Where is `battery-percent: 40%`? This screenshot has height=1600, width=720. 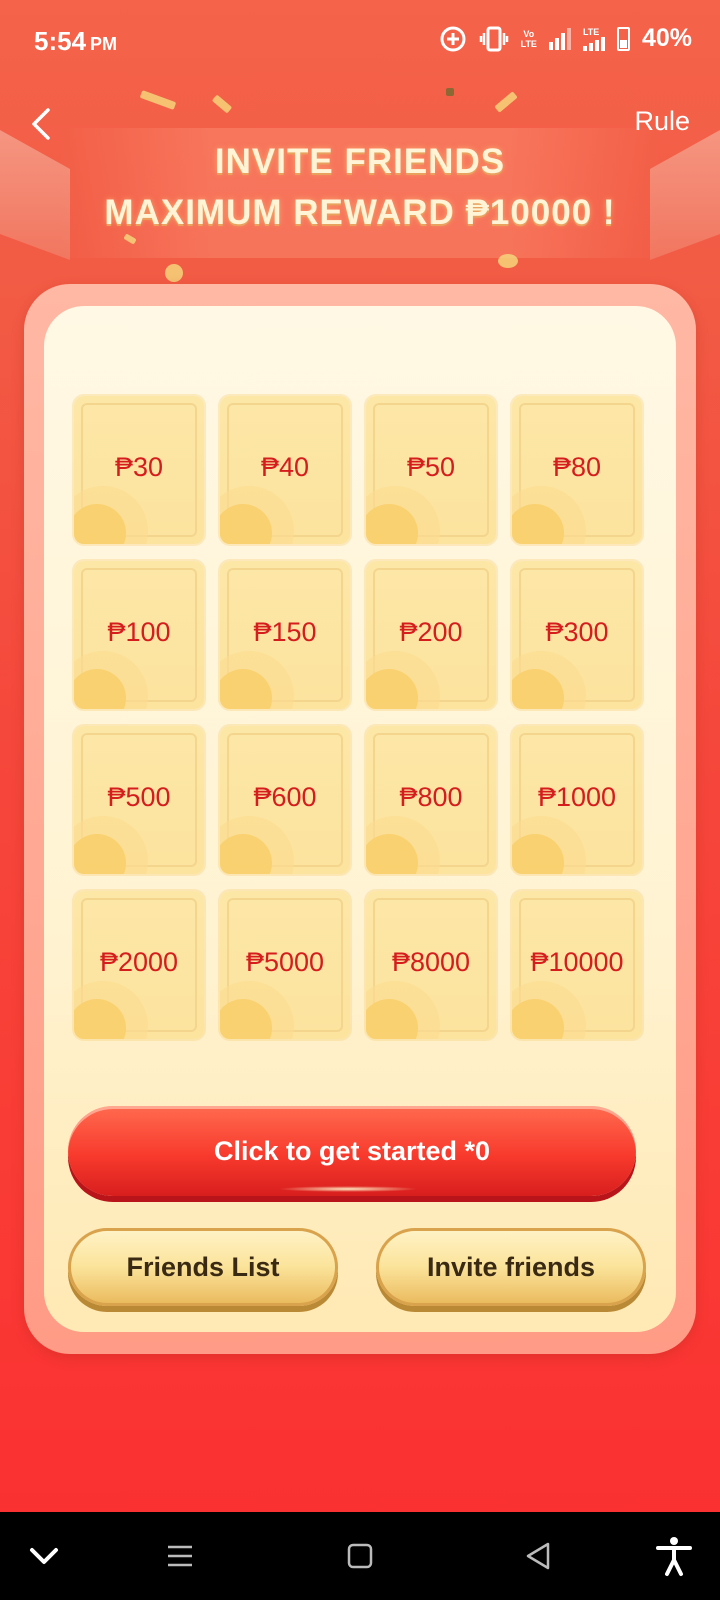
battery-percent: 40% is located at coordinates (666, 38).